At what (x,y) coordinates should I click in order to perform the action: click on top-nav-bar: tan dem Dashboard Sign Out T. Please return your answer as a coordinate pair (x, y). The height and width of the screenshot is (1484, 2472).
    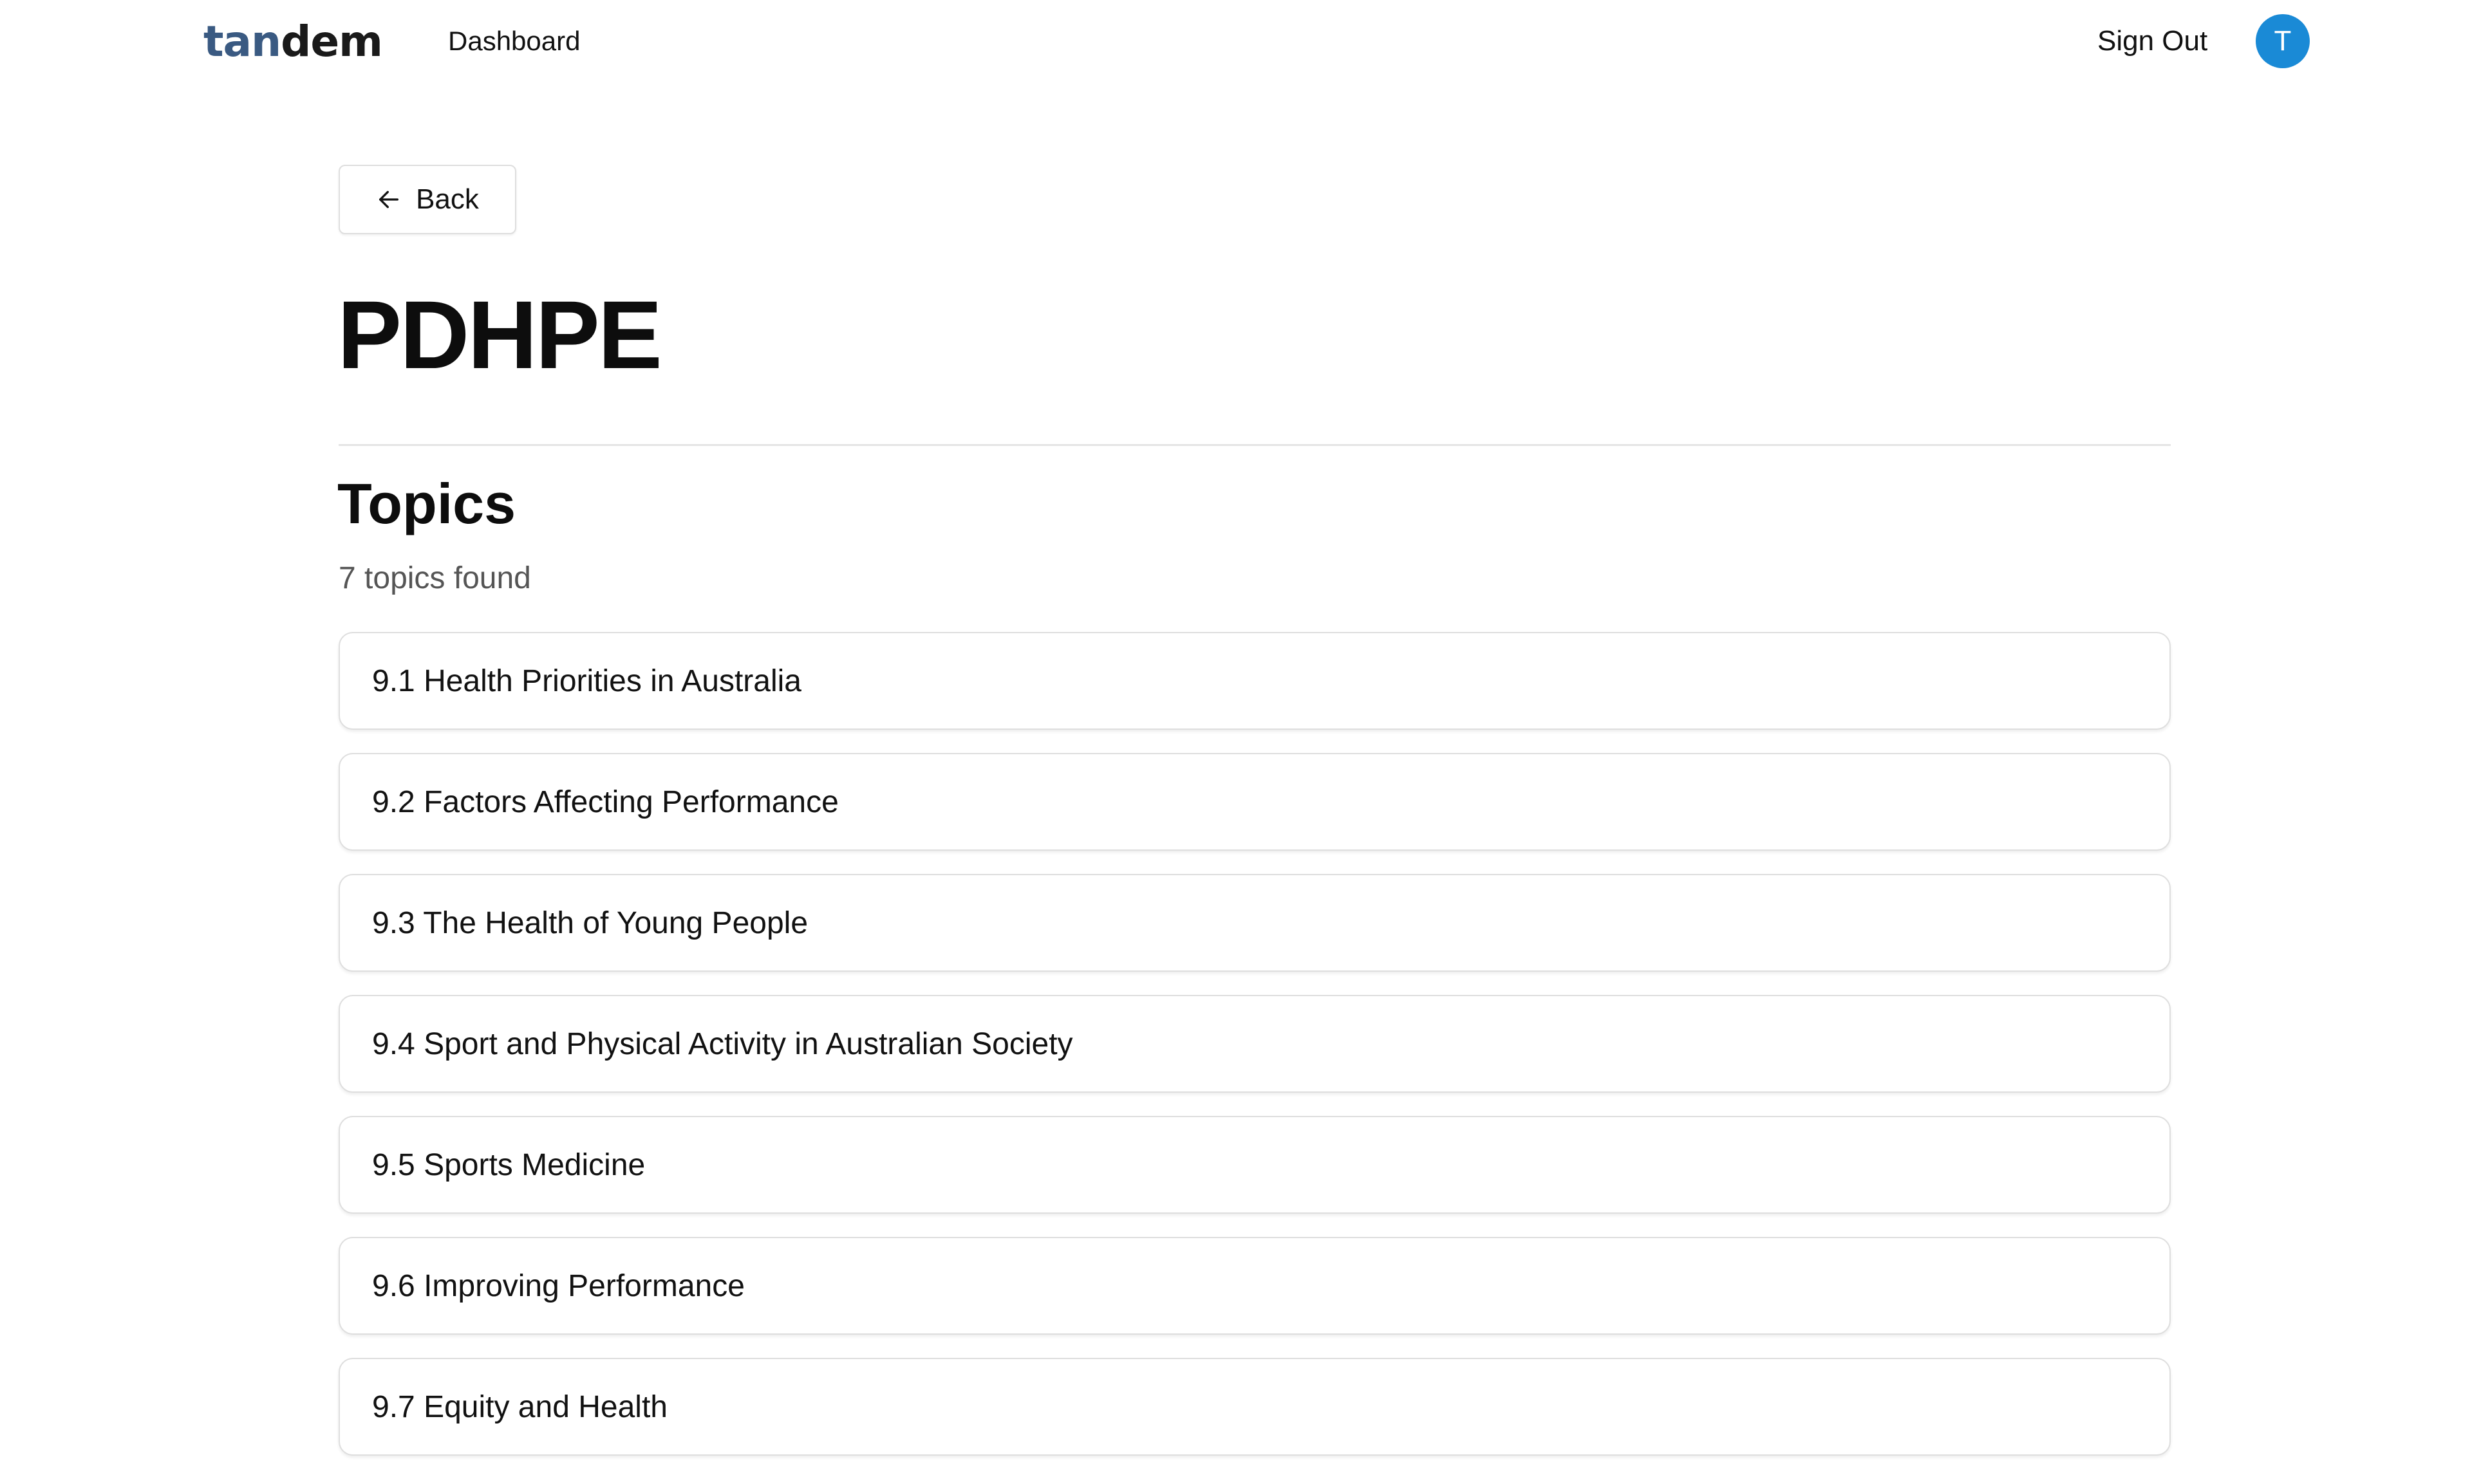
    Looking at the image, I should click on (1236, 41).